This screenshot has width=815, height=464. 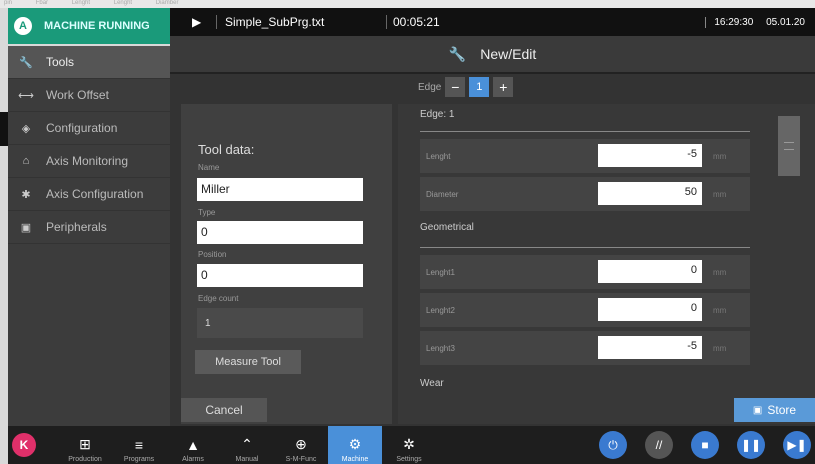 I want to click on tab-s-m-func: ⊕ S-M-Func, so click(x=301, y=445).